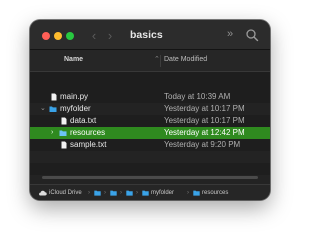  Describe the element at coordinates (202, 144) in the screenshot. I see `file-date: Yesterday at 9:20 PM` at that location.